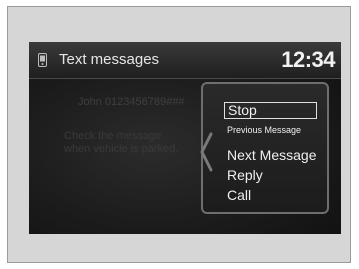 This screenshot has width=359, height=269. I want to click on menu-item-reply: Reply, so click(245, 175).